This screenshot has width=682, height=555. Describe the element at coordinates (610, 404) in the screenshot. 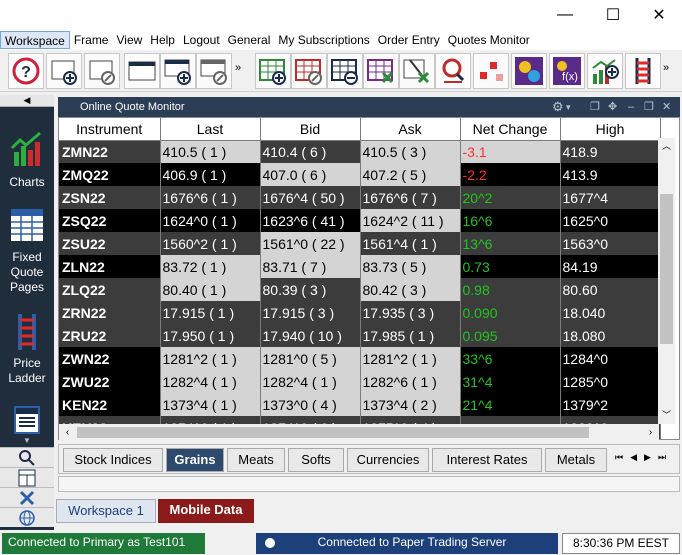

I see `high-cell: 1379^2` at that location.